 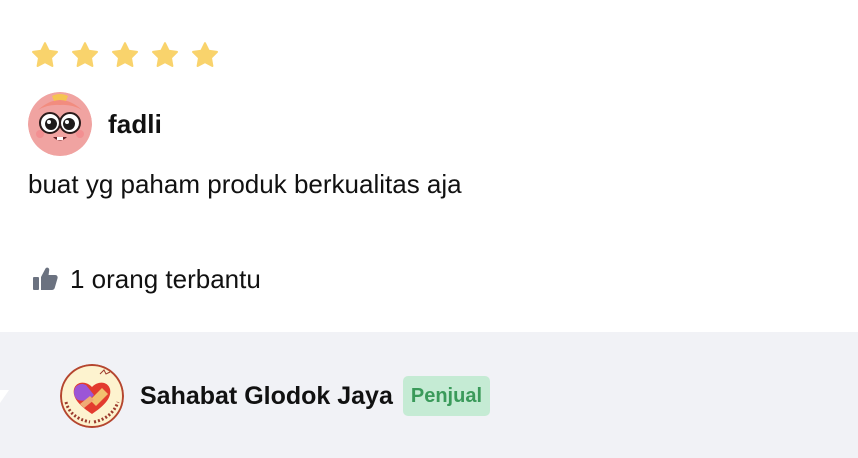 What do you see at coordinates (92, 396) in the screenshot?
I see `seller-logo` at bounding box center [92, 396].